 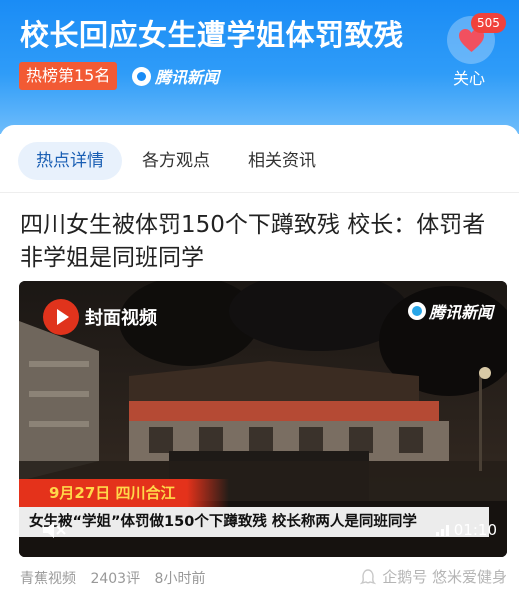 I want to click on channel-logo: 封面视频, so click(x=100, y=317).